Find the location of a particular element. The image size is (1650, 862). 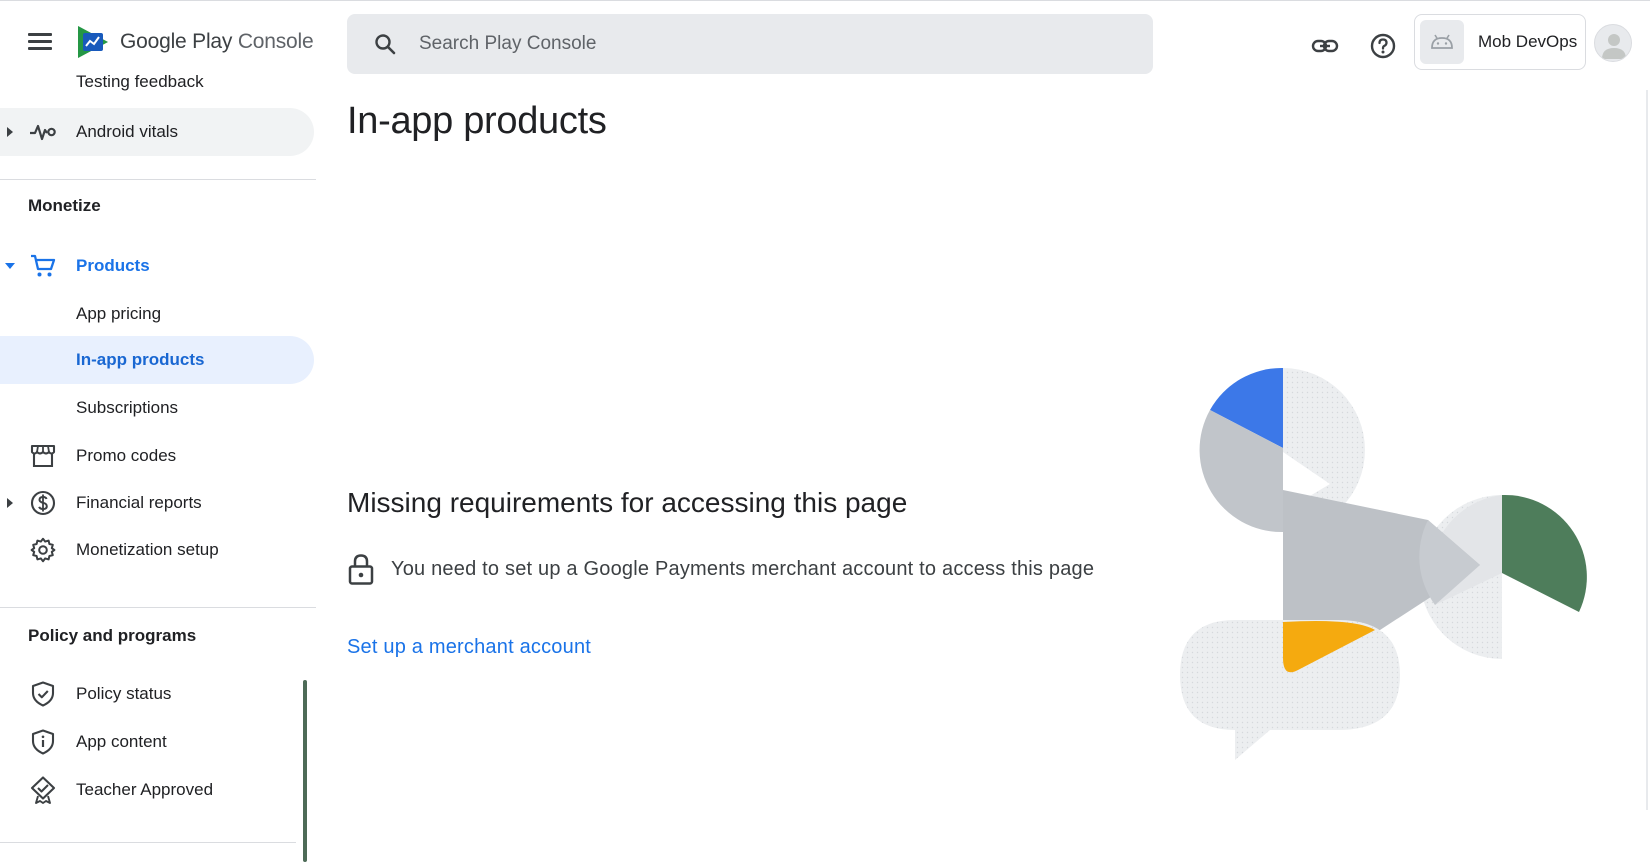

sidebar-item-promo-codes: Promo codes is located at coordinates (157, 456).